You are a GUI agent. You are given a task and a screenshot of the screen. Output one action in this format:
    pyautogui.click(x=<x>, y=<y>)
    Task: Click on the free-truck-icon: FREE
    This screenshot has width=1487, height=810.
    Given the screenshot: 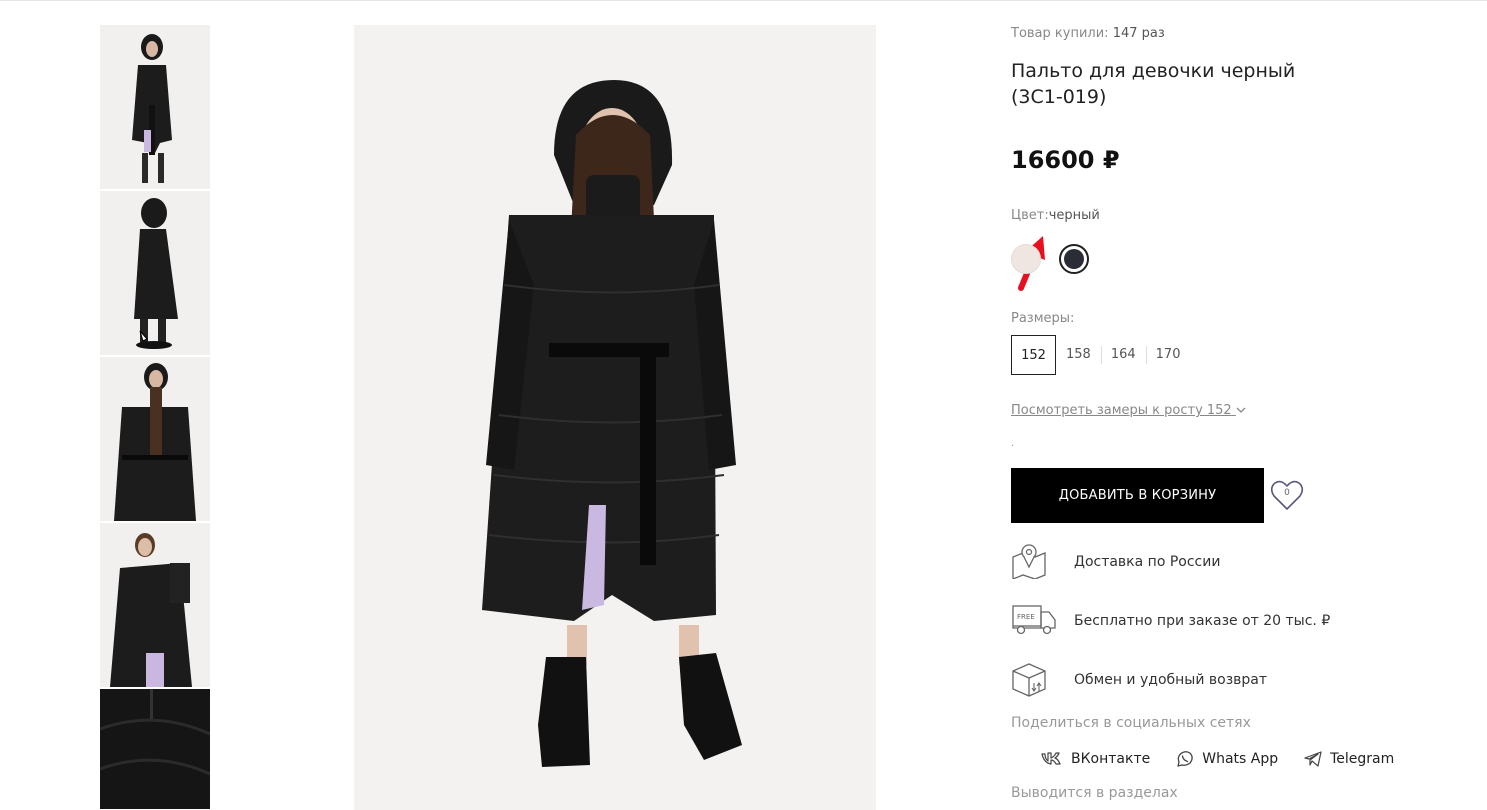 What is the action you would take?
    pyautogui.click(x=1034, y=620)
    